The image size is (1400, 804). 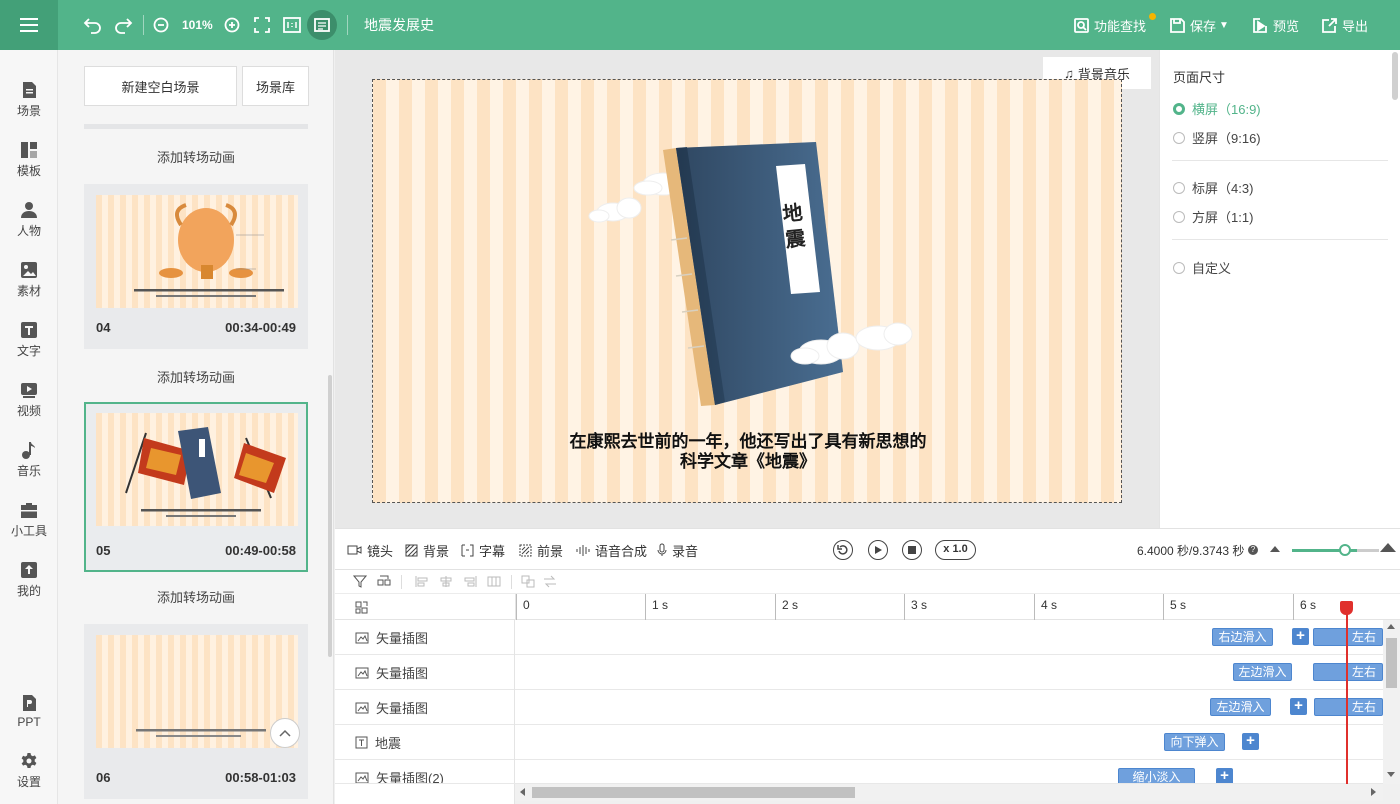 I want to click on subtitle-mode-button, so click(x=322, y=25).